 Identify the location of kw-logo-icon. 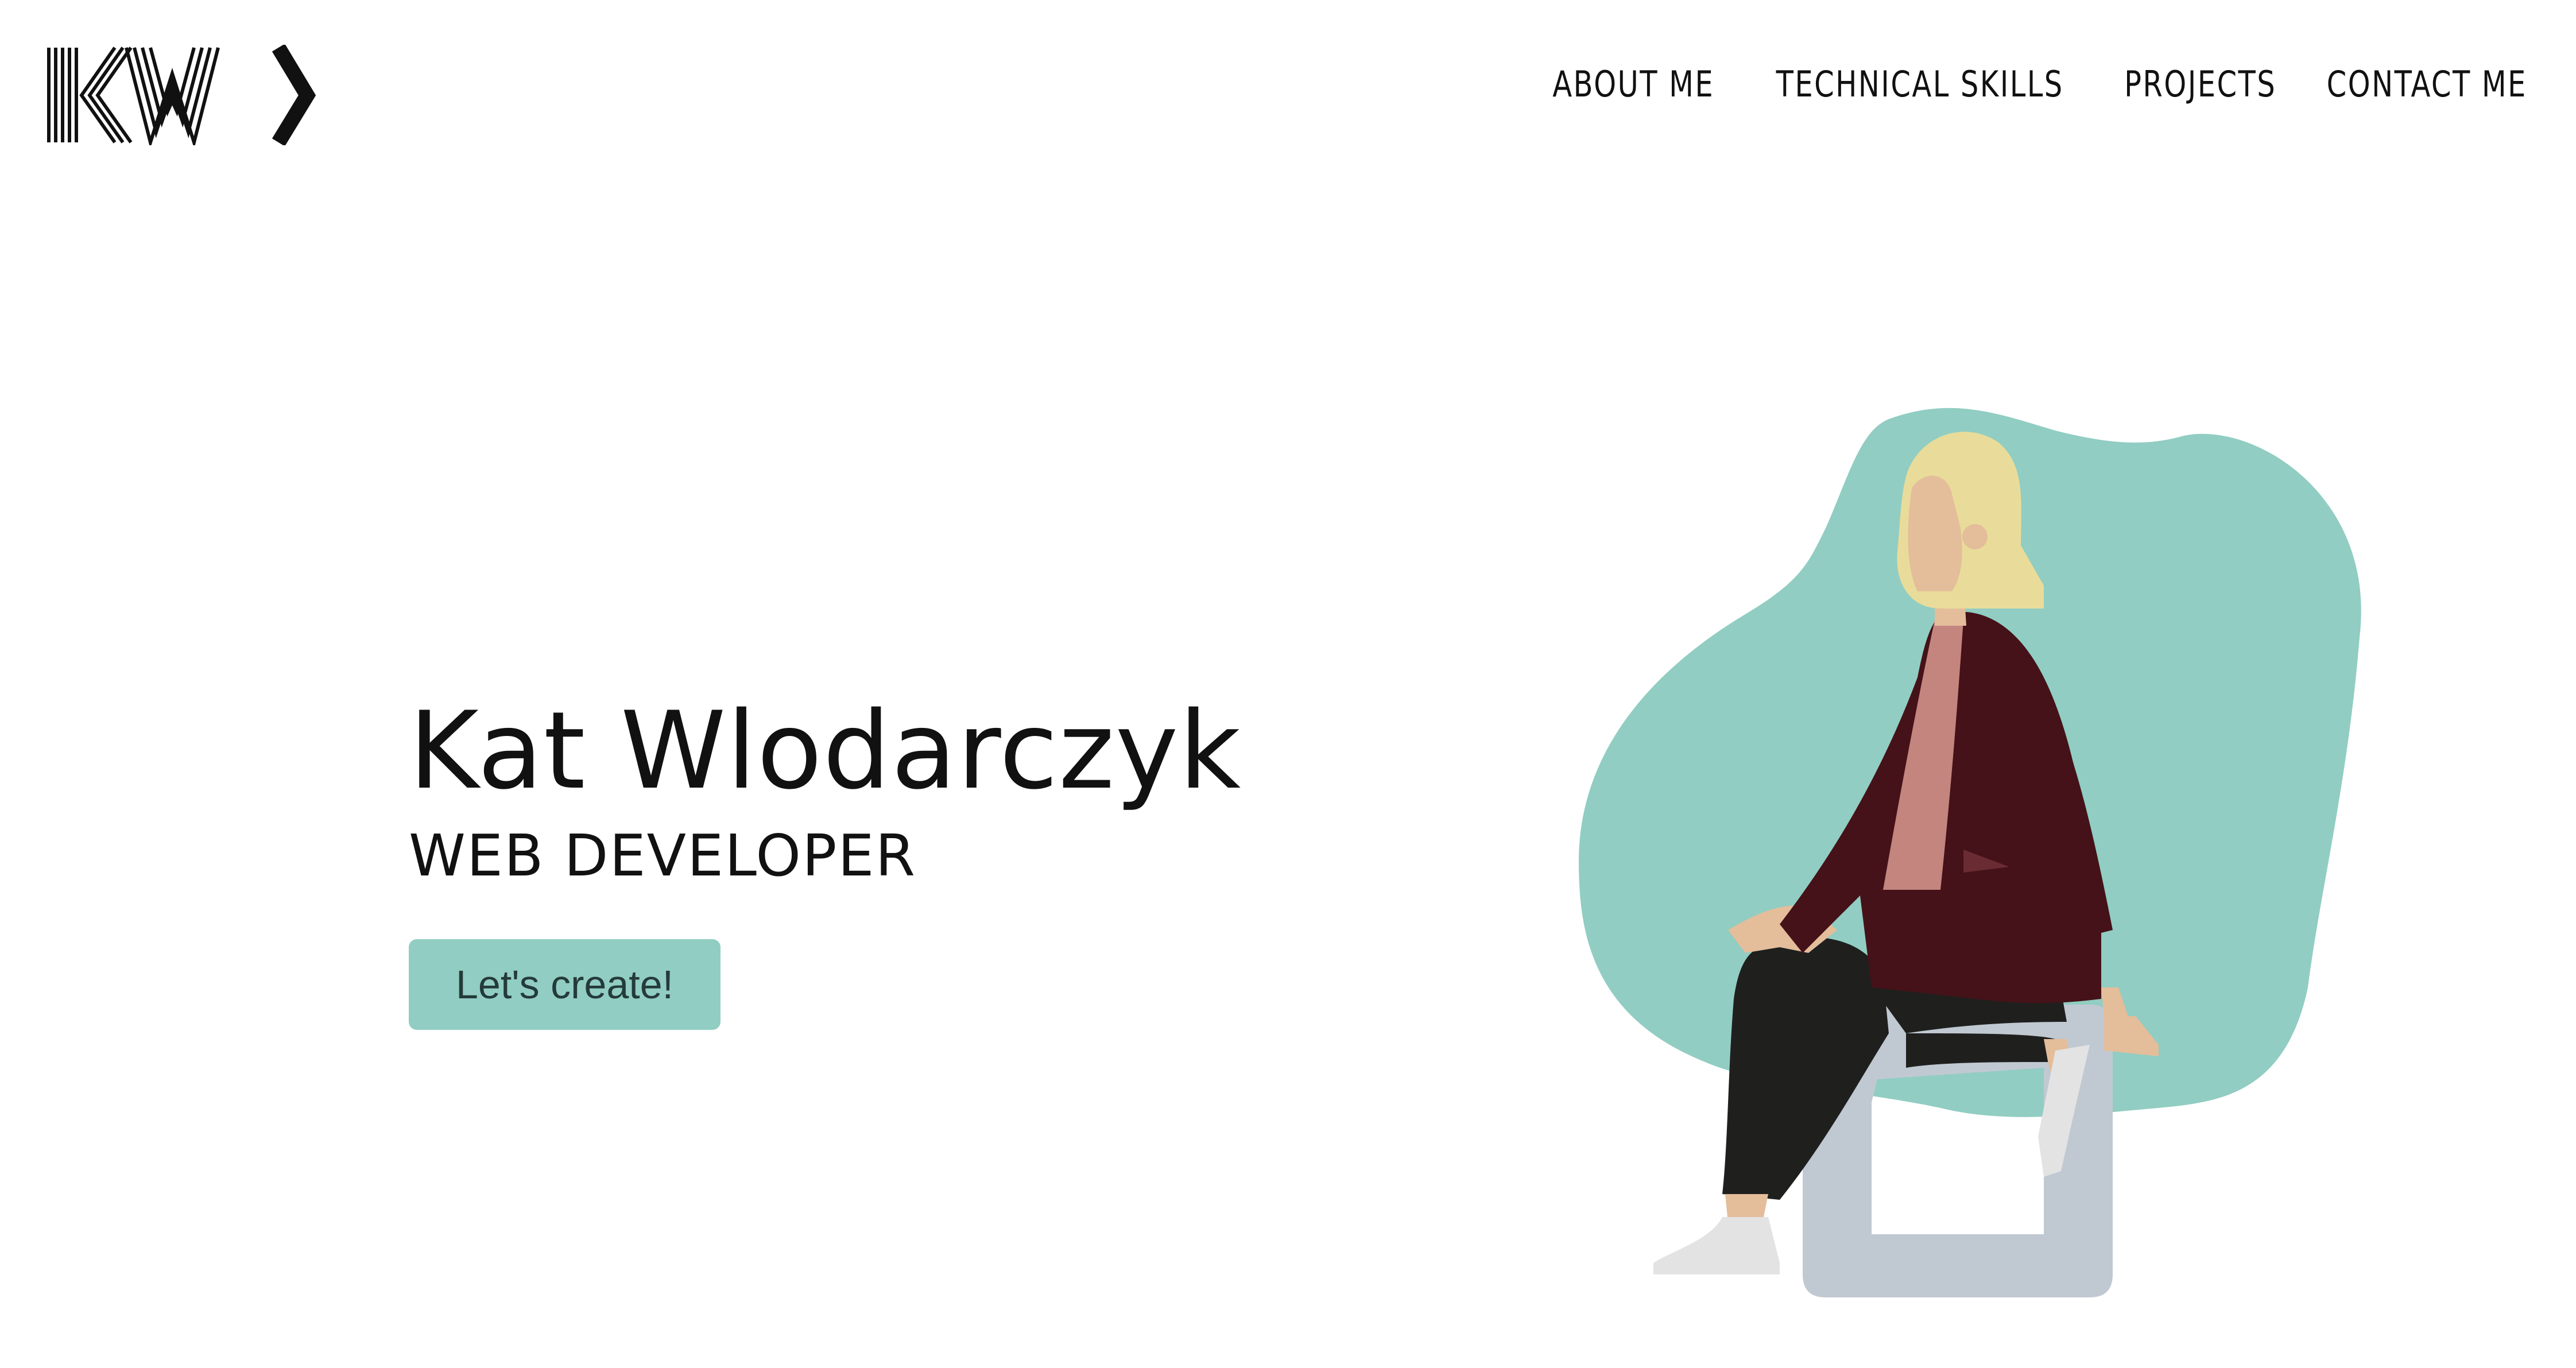
(182, 97).